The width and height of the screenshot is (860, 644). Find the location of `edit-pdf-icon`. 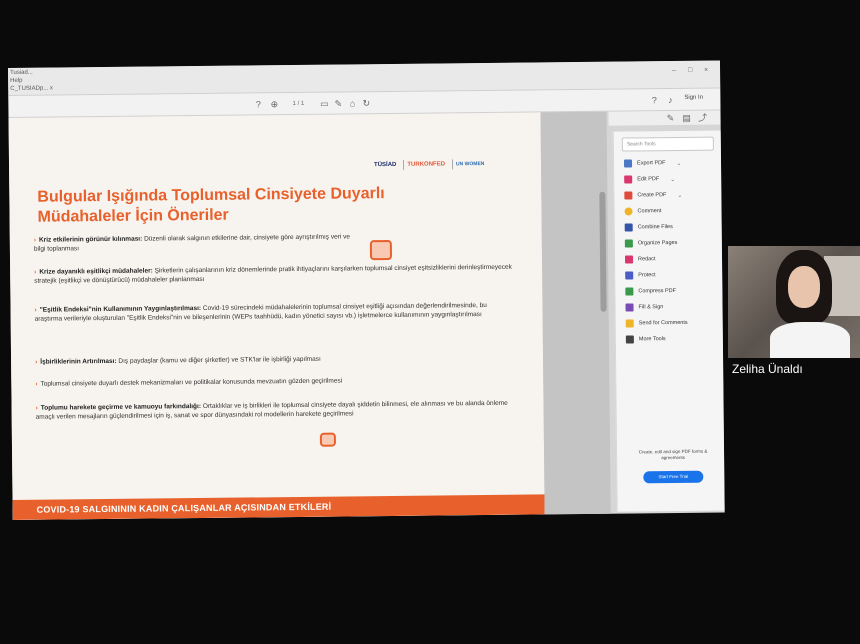

edit-pdf-icon is located at coordinates (628, 179).